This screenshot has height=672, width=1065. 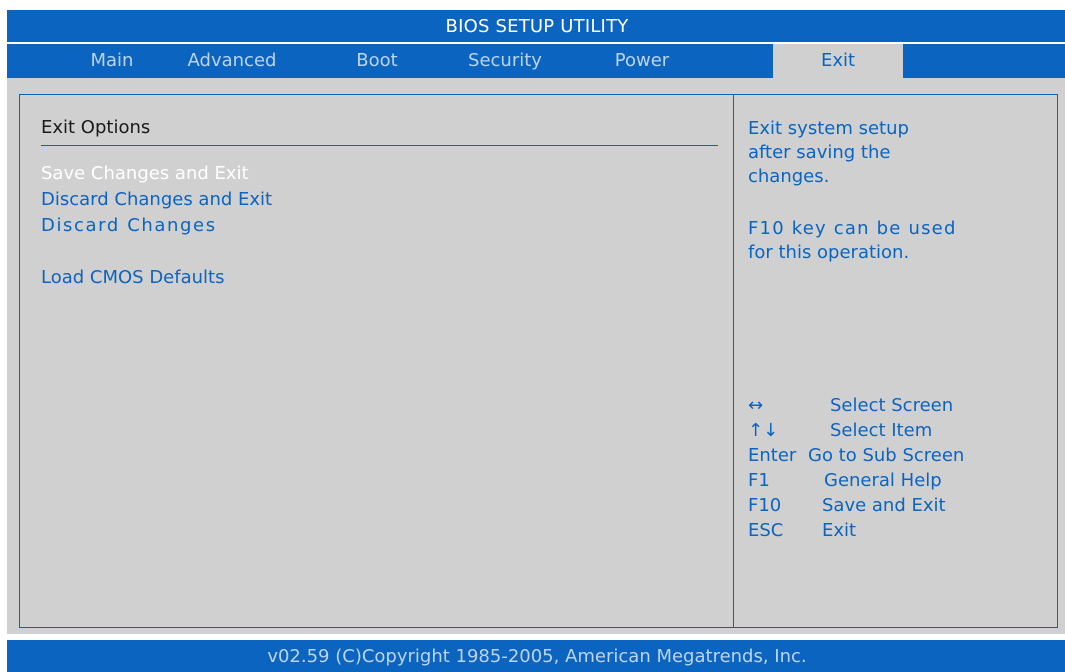 I want to click on tab-power: Power, so click(x=642, y=61).